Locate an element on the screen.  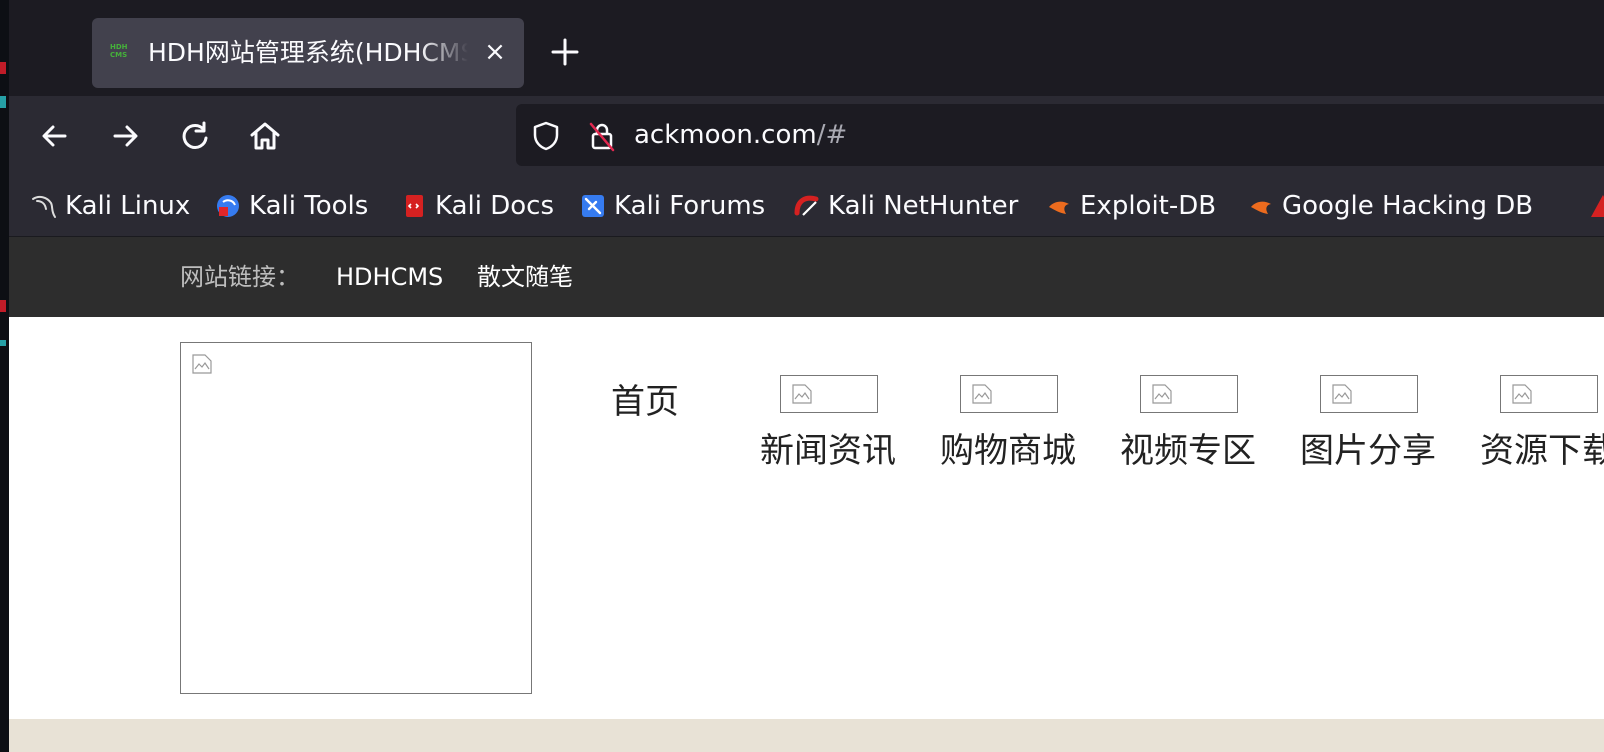
nav-home-link: 首页 is located at coordinates (645, 402).